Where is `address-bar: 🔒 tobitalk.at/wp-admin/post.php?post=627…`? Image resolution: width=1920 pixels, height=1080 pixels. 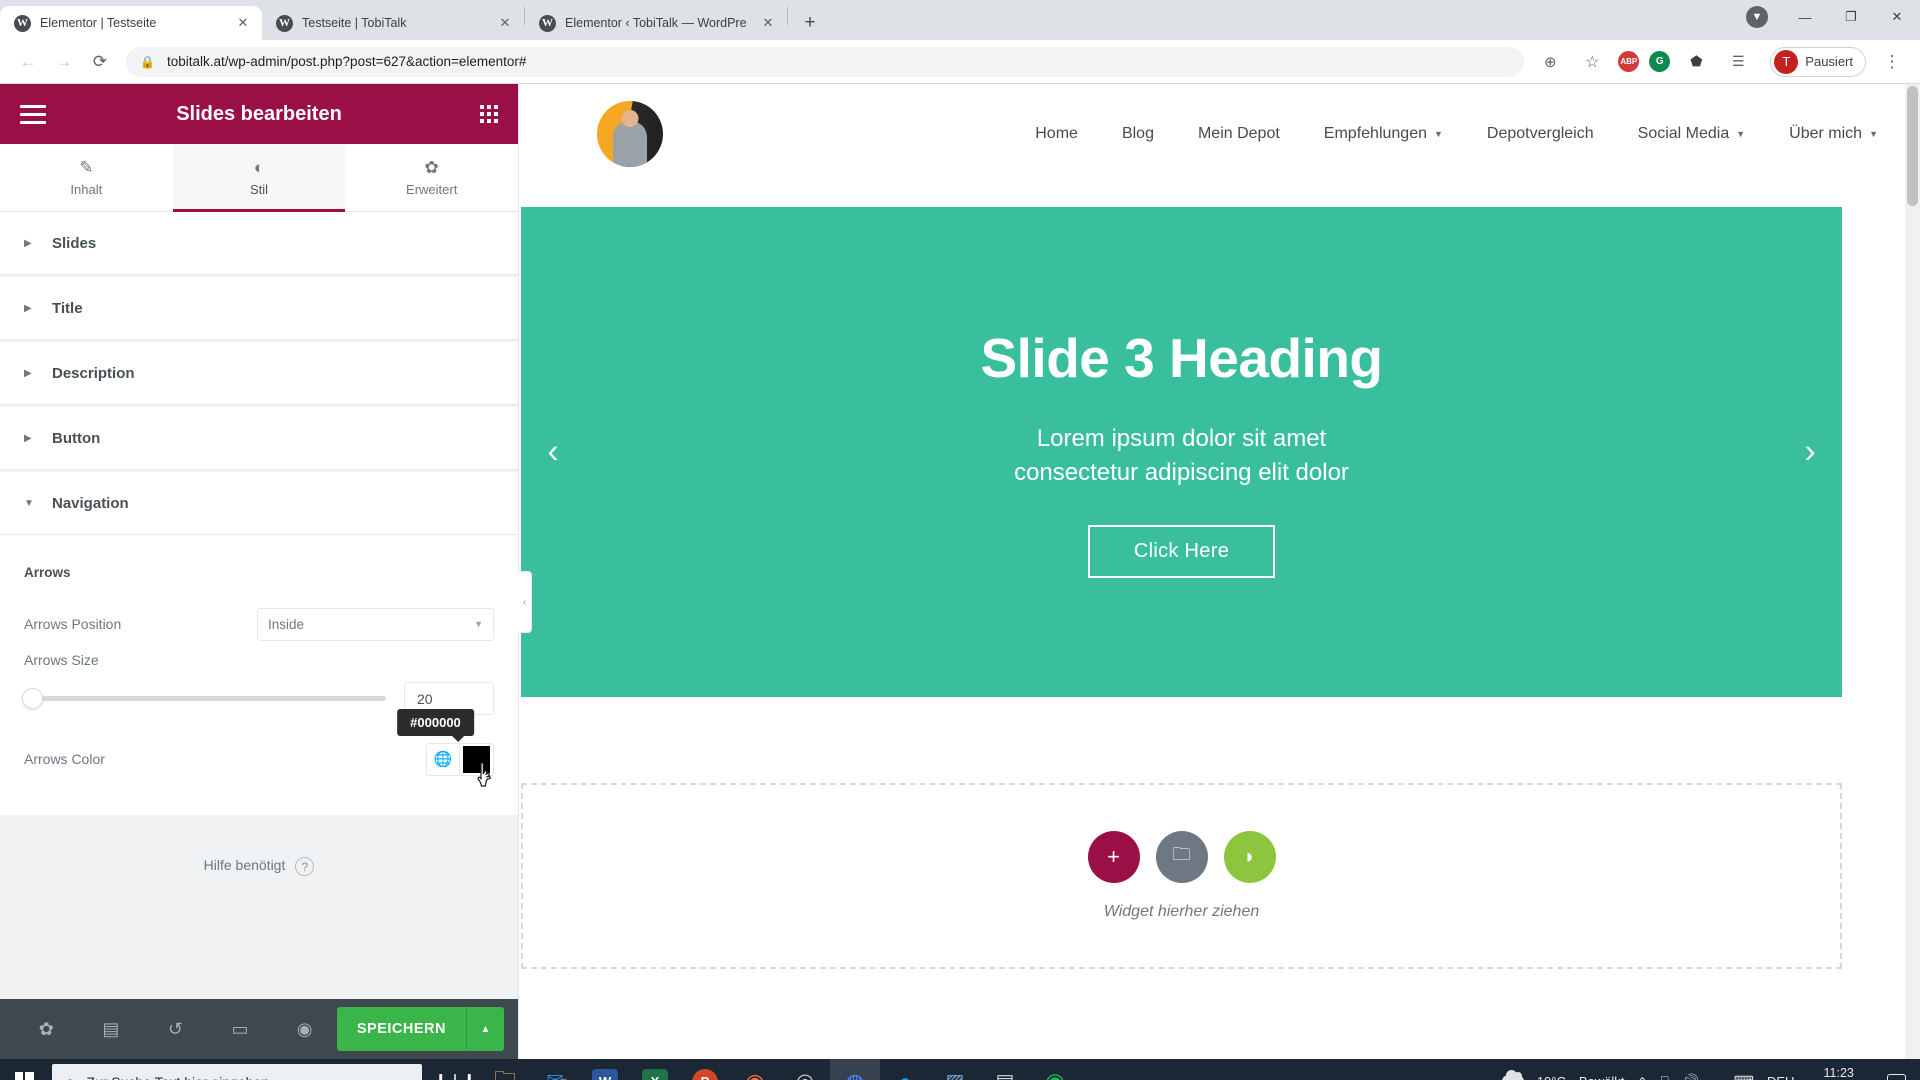
address-bar: 🔒 tobitalk.at/wp-admin/post.php?post=627… is located at coordinates (825, 61).